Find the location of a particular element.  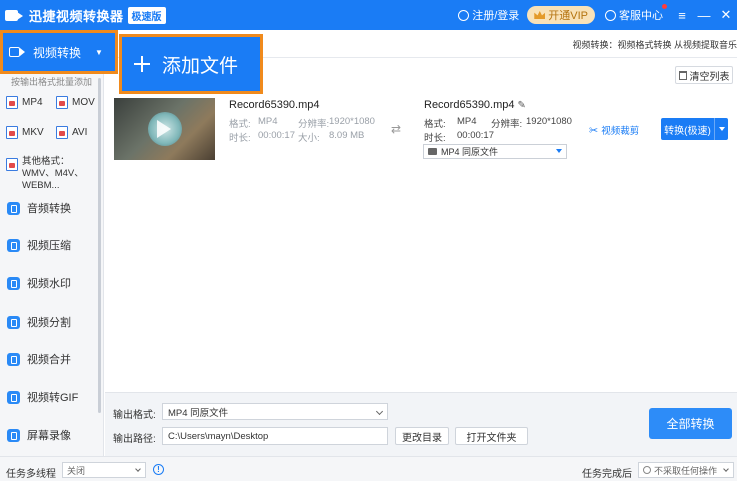

output-duration: 00:00:17 is located at coordinates (475, 135).